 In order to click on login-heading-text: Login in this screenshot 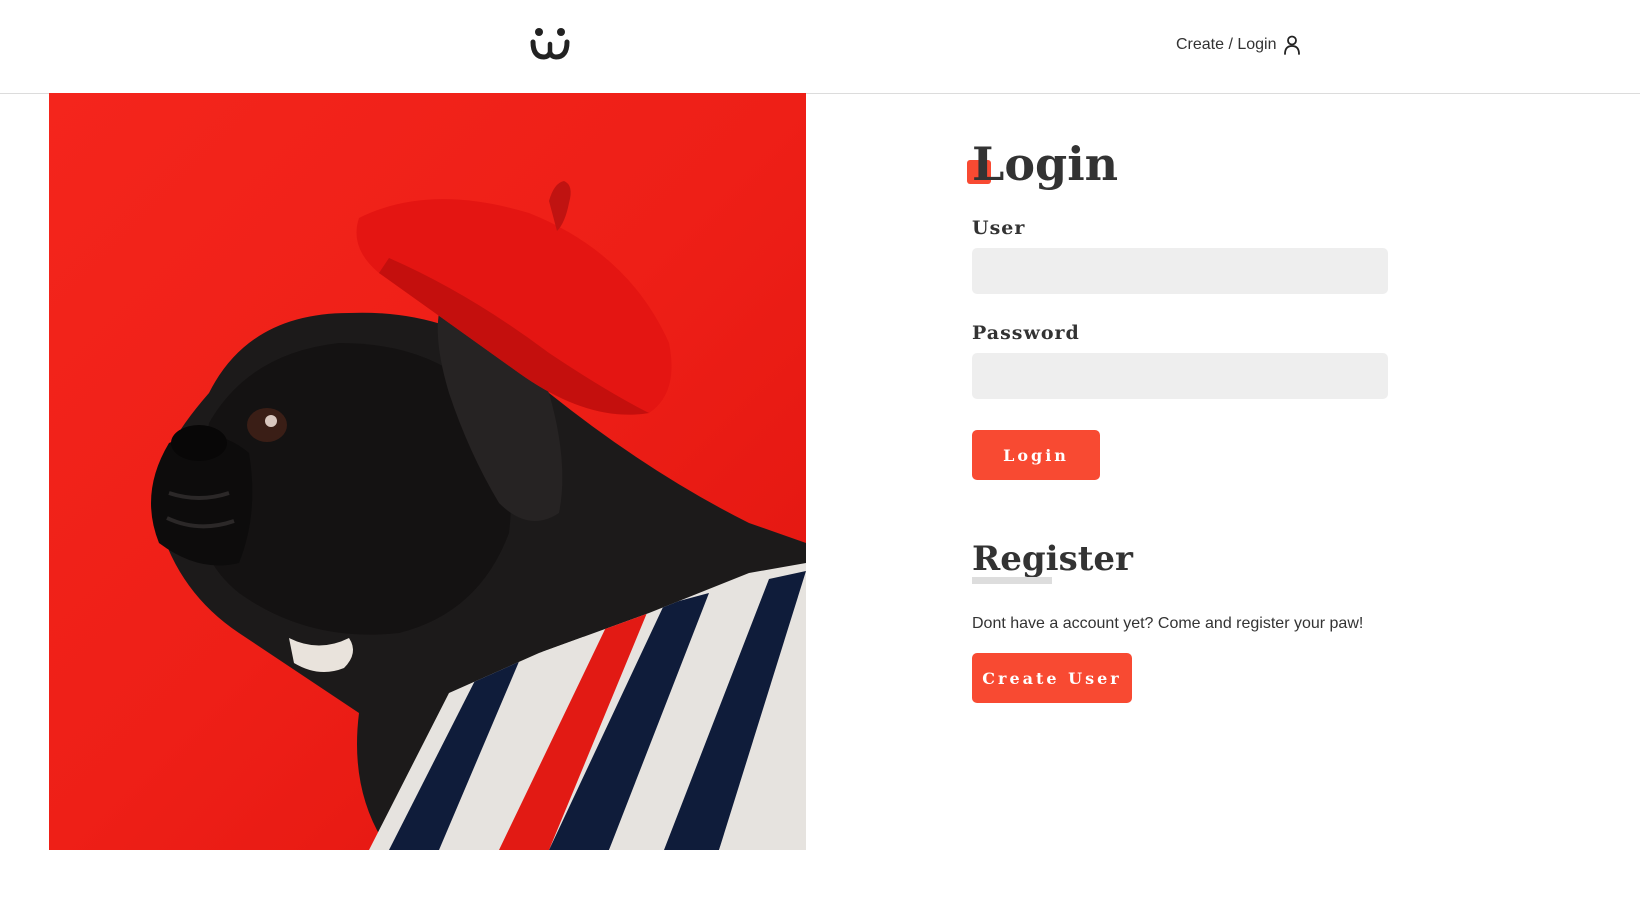, I will do `click(1045, 164)`.